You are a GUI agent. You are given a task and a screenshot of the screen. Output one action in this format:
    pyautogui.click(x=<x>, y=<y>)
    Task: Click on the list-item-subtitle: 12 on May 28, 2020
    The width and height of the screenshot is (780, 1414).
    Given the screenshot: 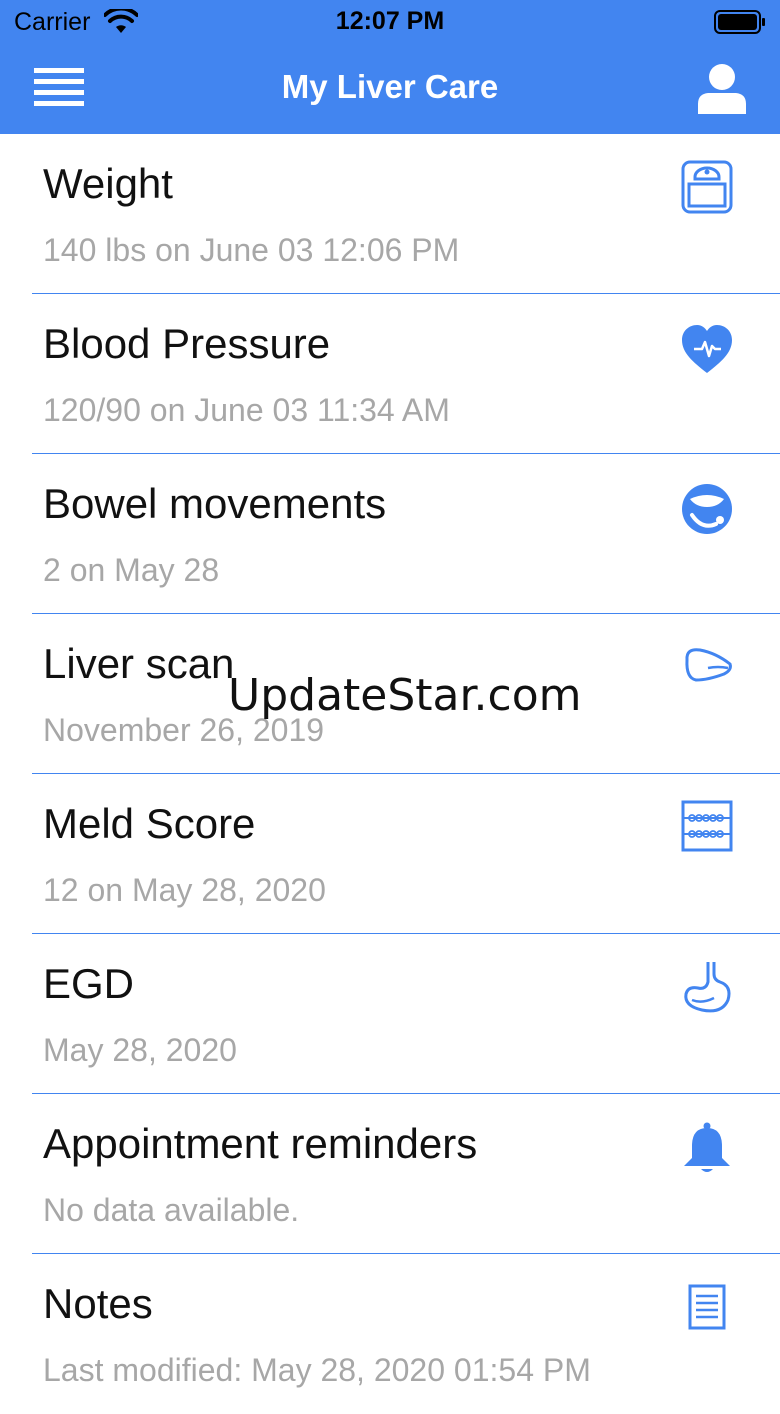 What is the action you would take?
    pyautogui.click(x=184, y=890)
    